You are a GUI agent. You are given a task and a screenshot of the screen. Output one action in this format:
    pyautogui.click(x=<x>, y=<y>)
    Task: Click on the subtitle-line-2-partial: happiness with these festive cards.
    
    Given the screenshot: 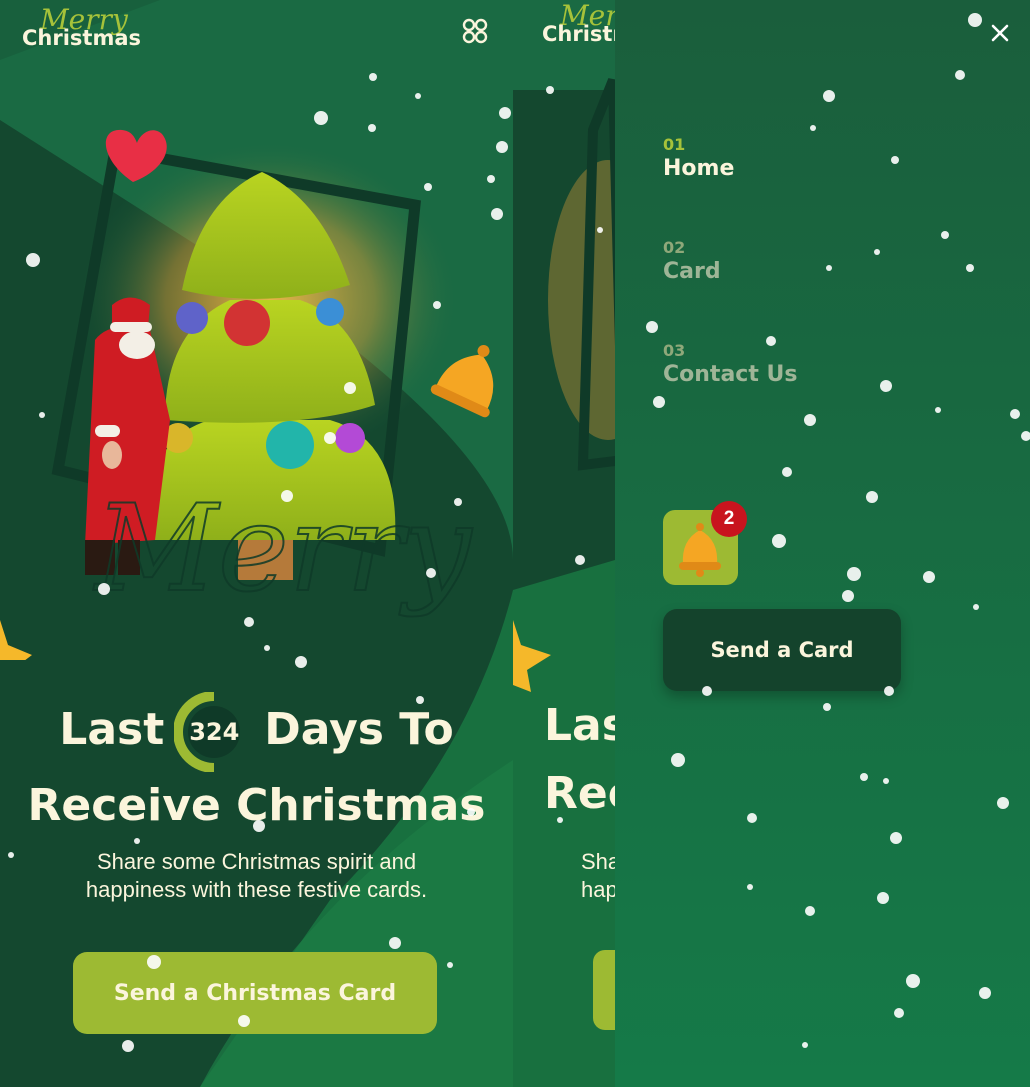 What is the action you would take?
    pyautogui.click(x=598, y=889)
    